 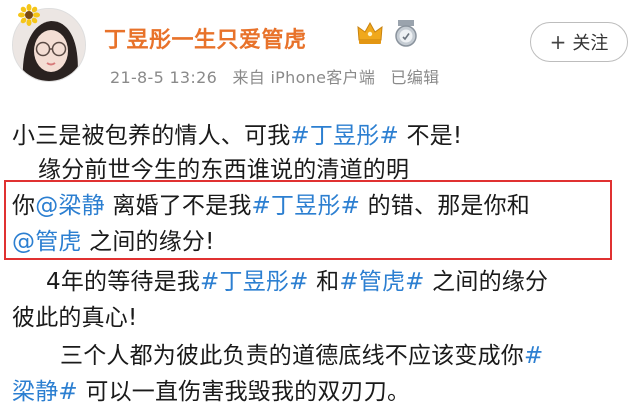 What do you see at coordinates (486, 282) in the screenshot?
I see `post-text: 之间的缘分` at bounding box center [486, 282].